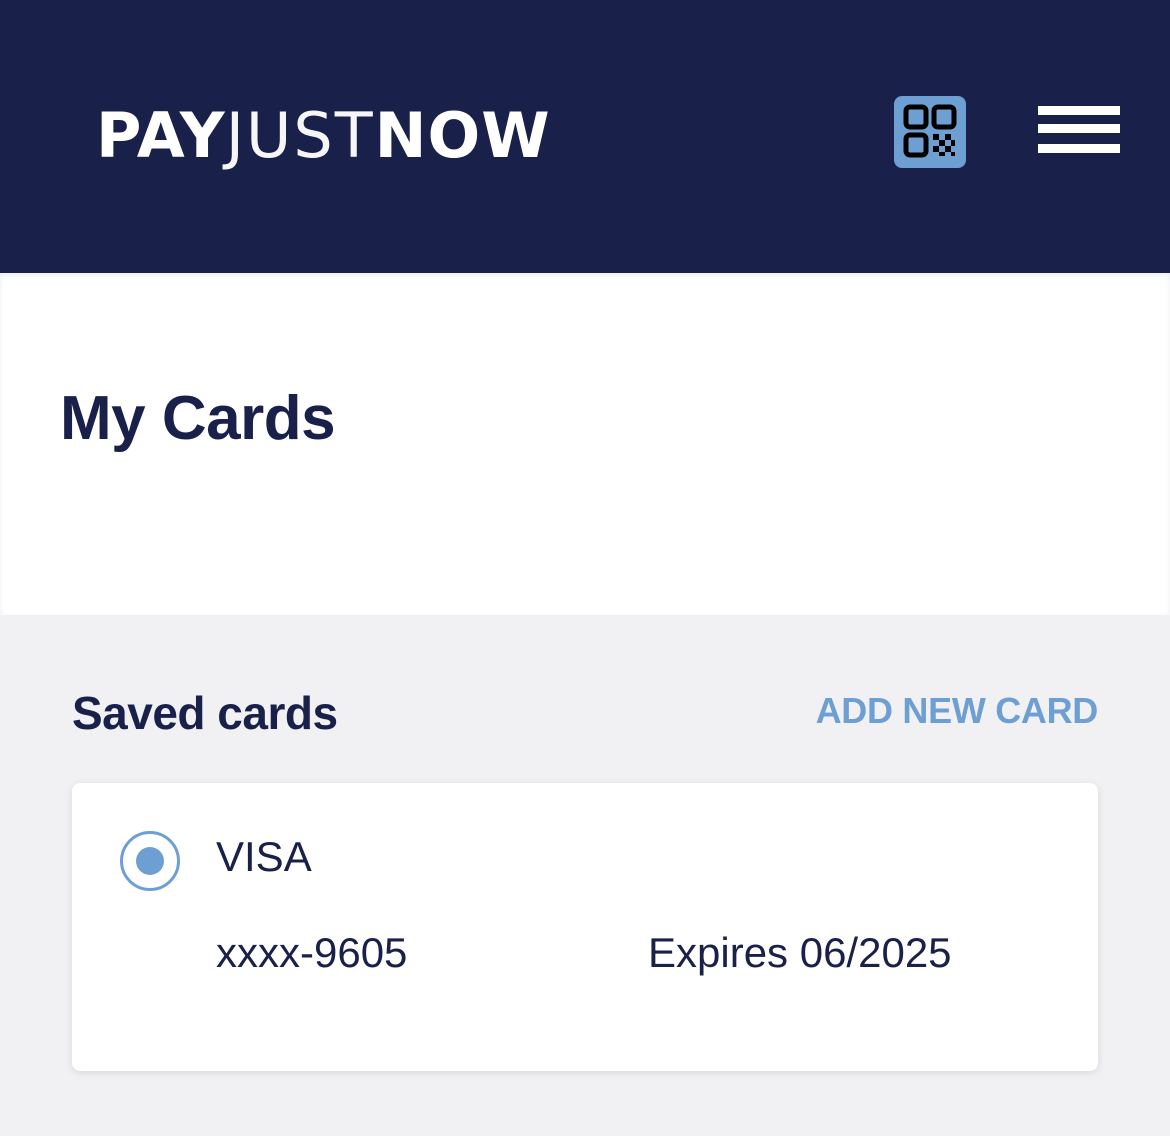  I want to click on add-new-card-link: ADD NEW CARD, so click(957, 711).